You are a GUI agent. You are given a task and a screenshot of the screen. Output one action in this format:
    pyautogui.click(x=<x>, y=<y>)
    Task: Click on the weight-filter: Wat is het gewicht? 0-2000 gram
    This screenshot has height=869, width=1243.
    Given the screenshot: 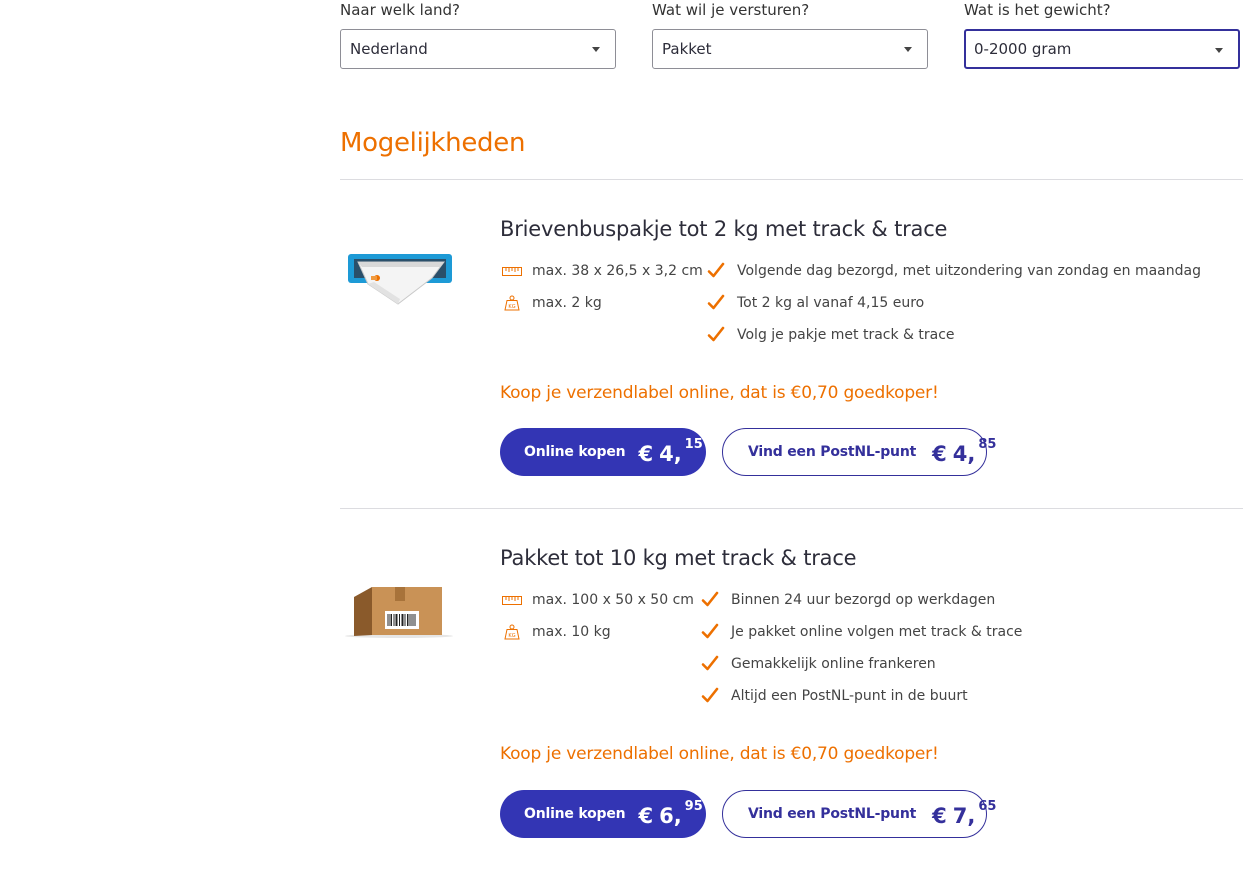 What is the action you would take?
    pyautogui.click(x=1102, y=34)
    